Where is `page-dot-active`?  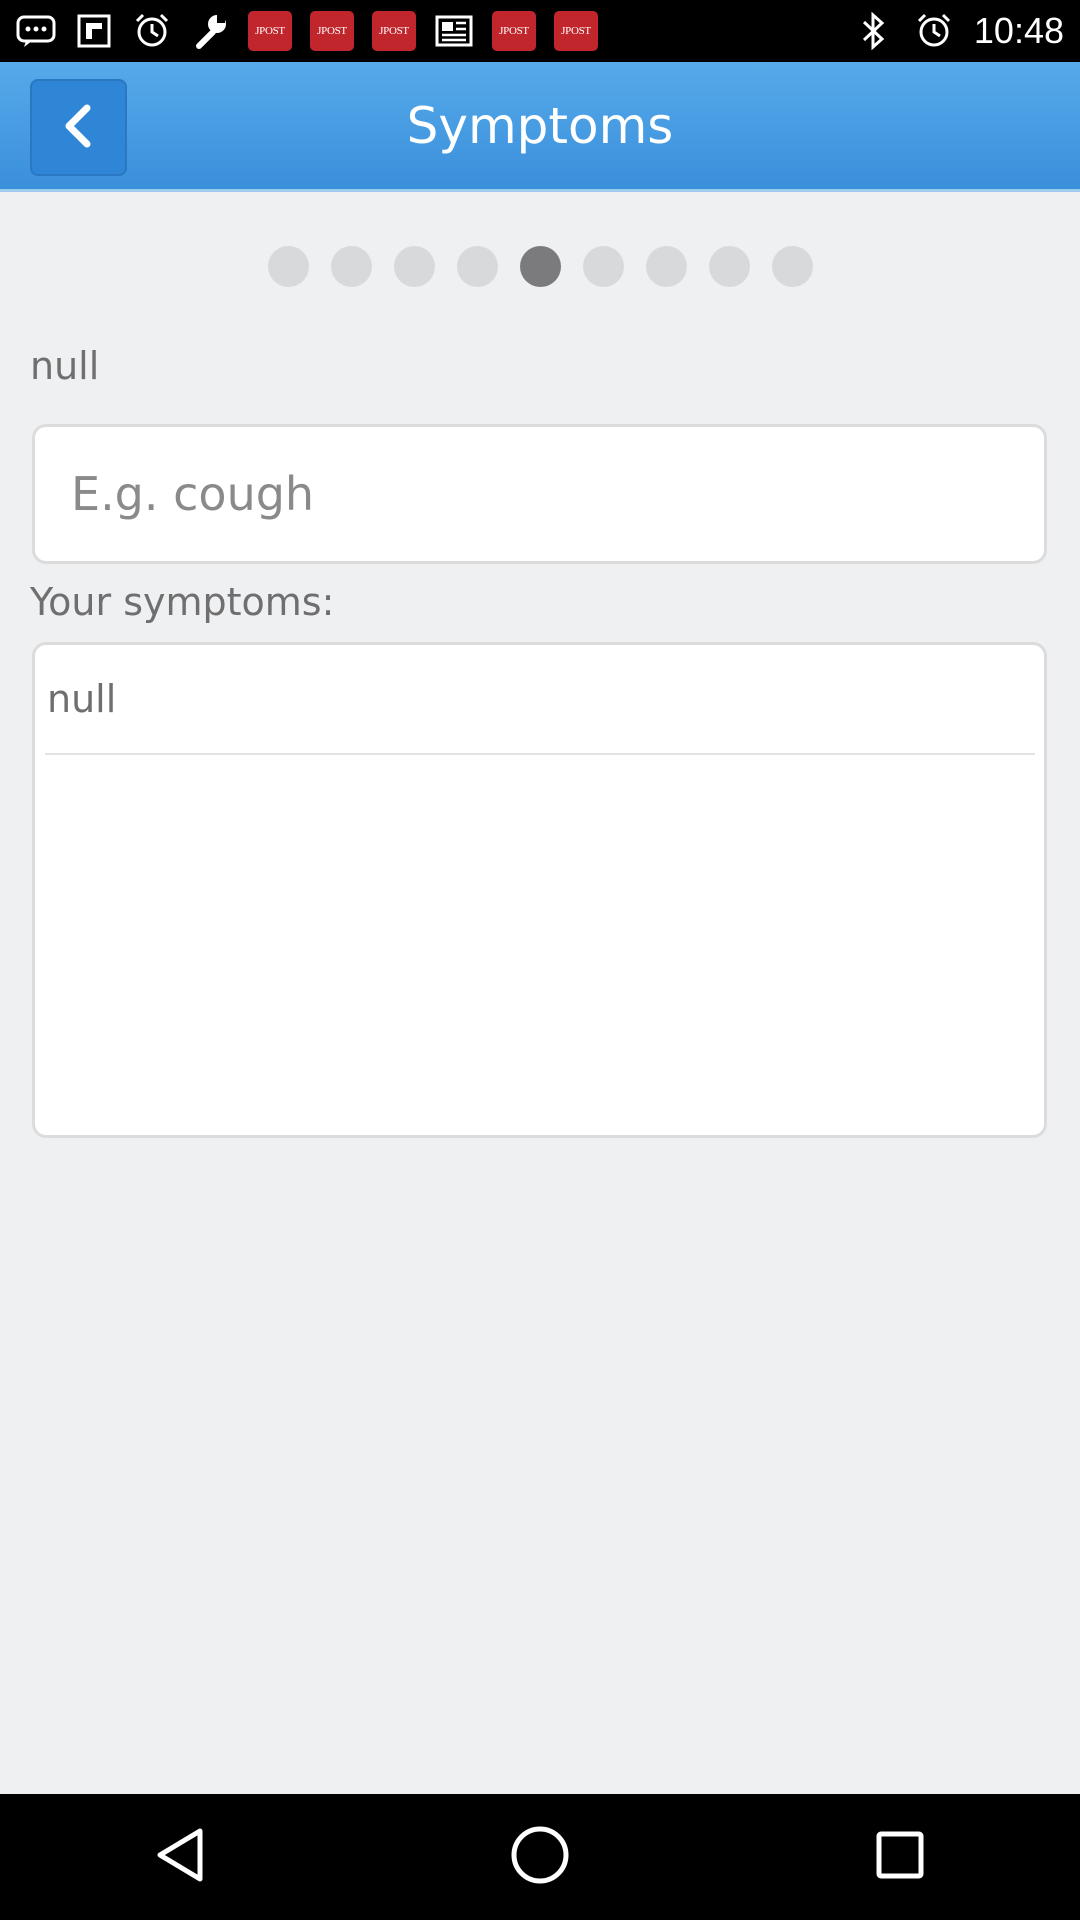 page-dot-active is located at coordinates (540, 266).